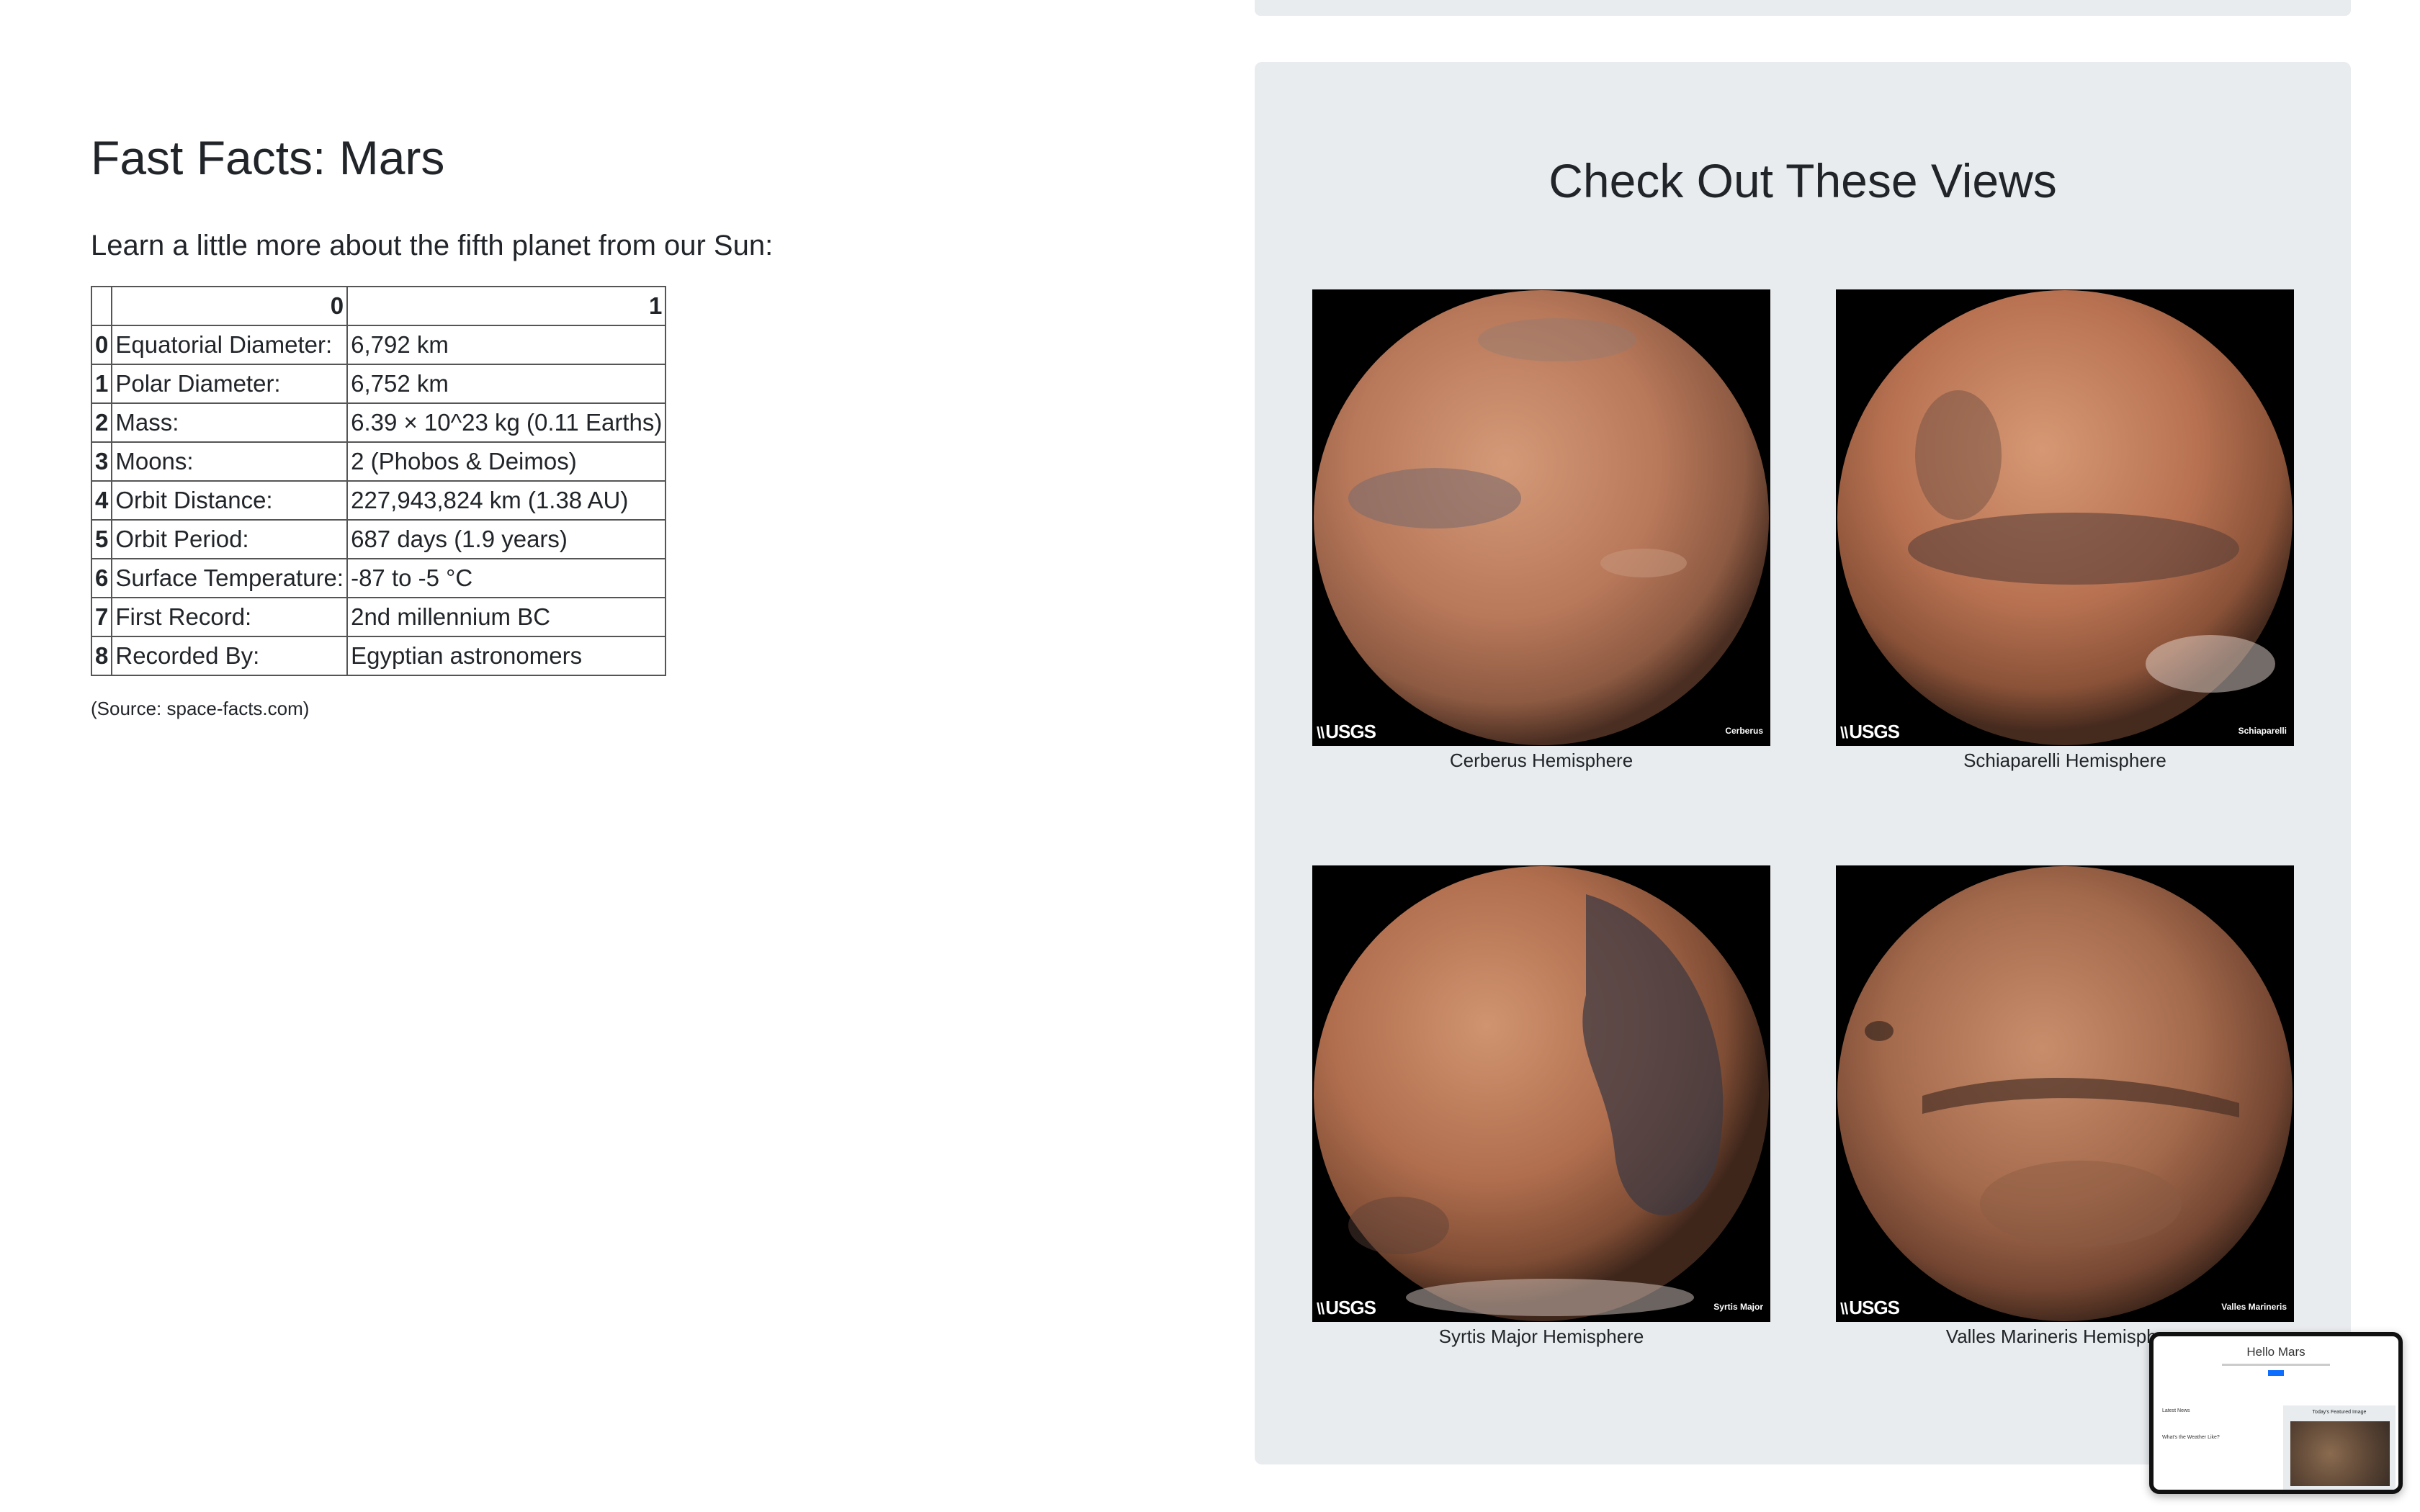 The image size is (2420, 1512). Describe the element at coordinates (200, 709) in the screenshot. I see `facts-source: (Source: space-facts.com)` at that location.